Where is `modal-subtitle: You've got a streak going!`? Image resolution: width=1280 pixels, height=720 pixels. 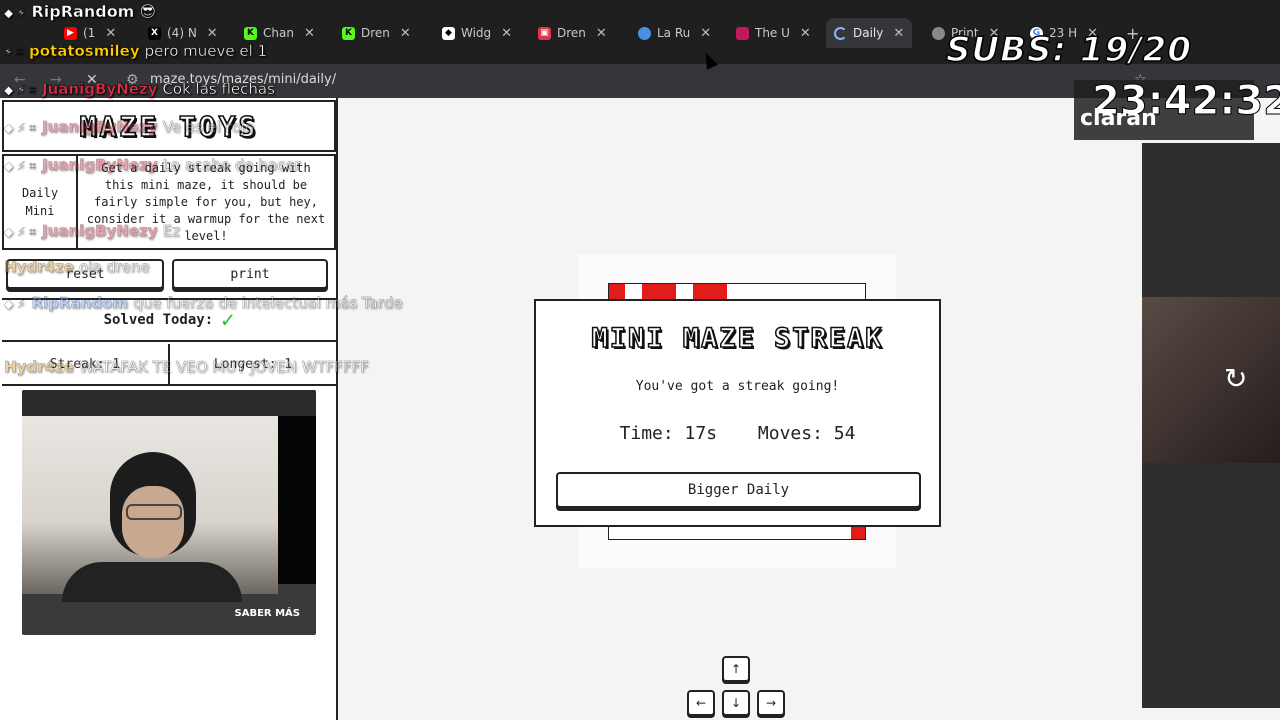 modal-subtitle: You've got a streak going! is located at coordinates (737, 386).